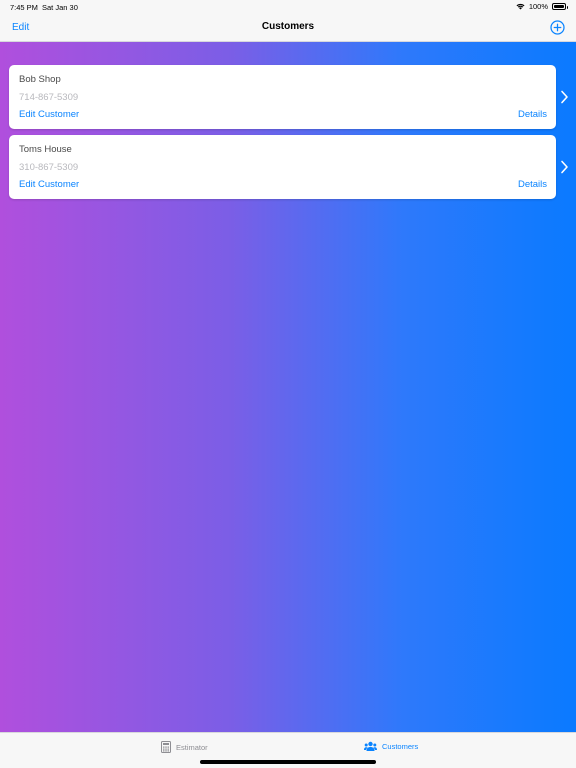  I want to click on tab-customers: Customers, so click(391, 746).